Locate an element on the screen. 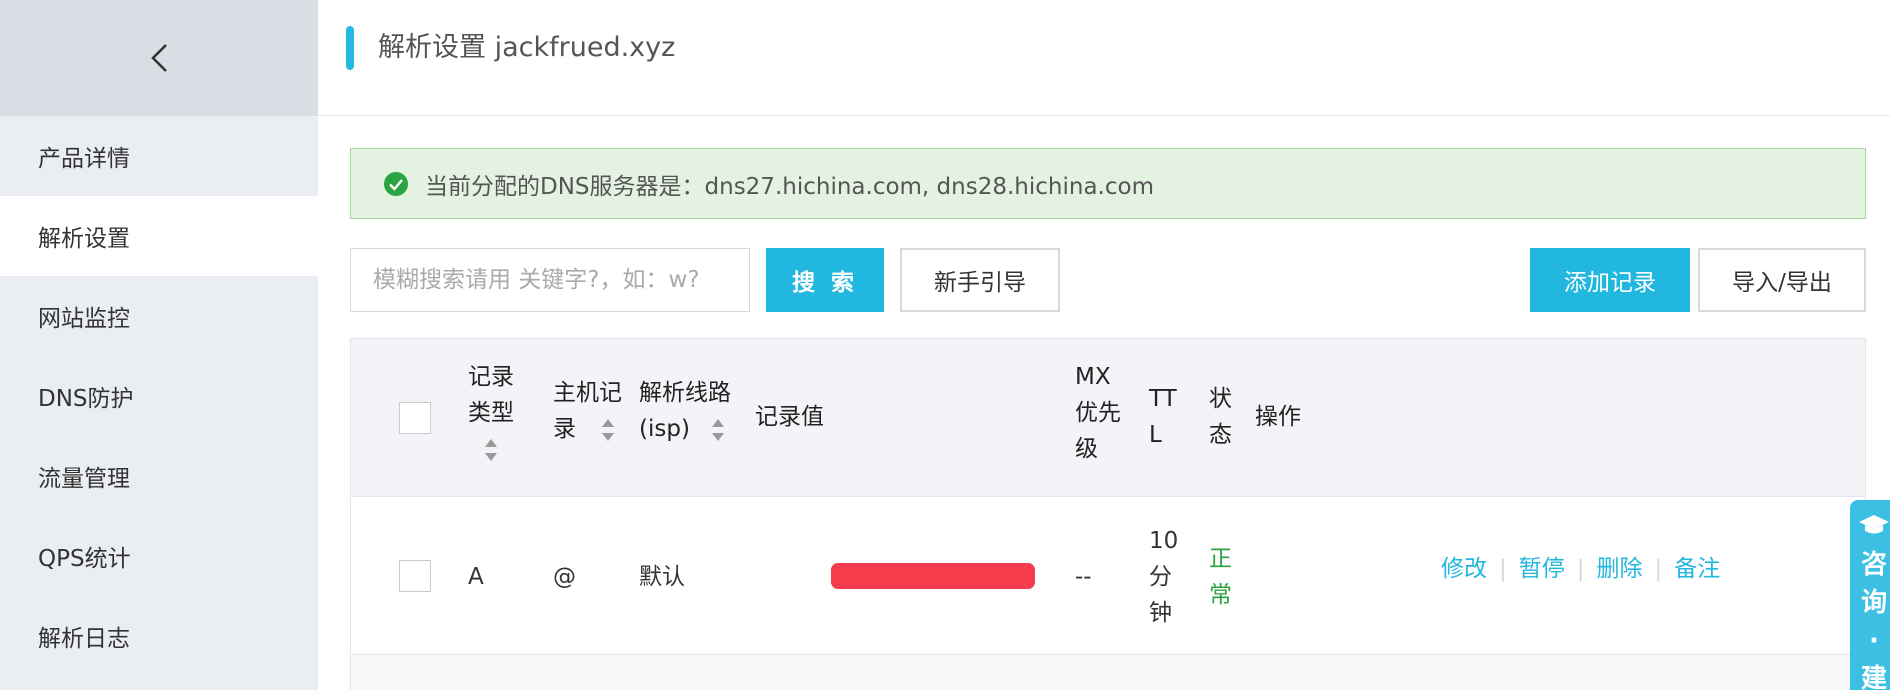  search-input is located at coordinates (550, 280).